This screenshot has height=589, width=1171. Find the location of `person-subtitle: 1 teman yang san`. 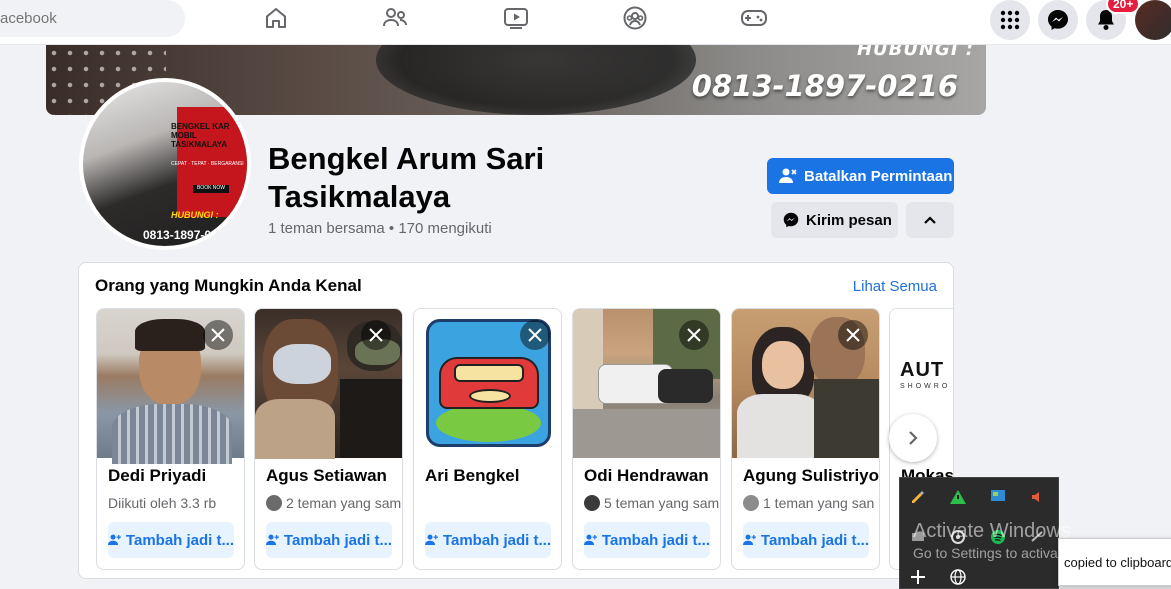

person-subtitle: 1 teman yang san is located at coordinates (811, 503).